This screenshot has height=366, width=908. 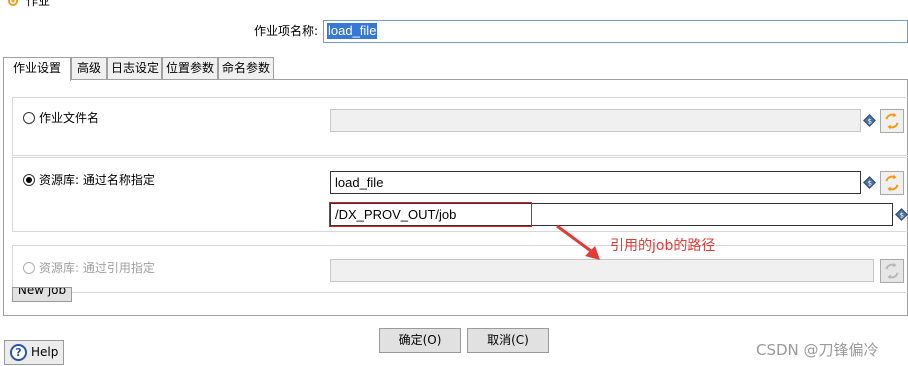 What do you see at coordinates (97, 268) in the screenshot?
I see `repo-by-ref-label: 资源库: 通过引用指定` at bounding box center [97, 268].